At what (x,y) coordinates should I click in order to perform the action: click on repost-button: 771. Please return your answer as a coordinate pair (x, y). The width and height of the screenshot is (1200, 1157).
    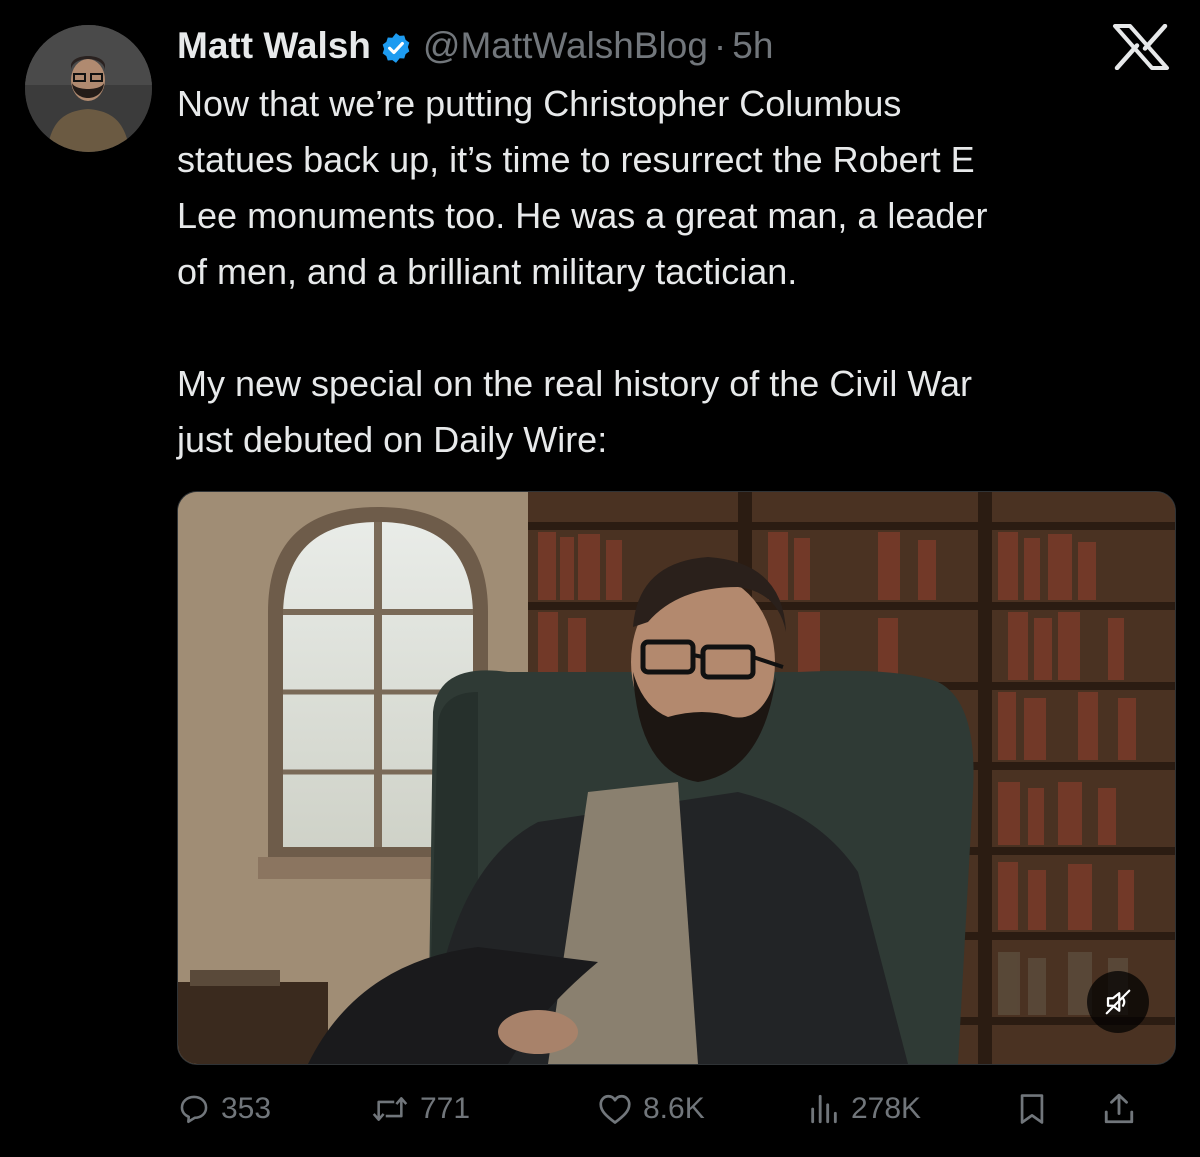
    Looking at the image, I should click on (420, 1109).